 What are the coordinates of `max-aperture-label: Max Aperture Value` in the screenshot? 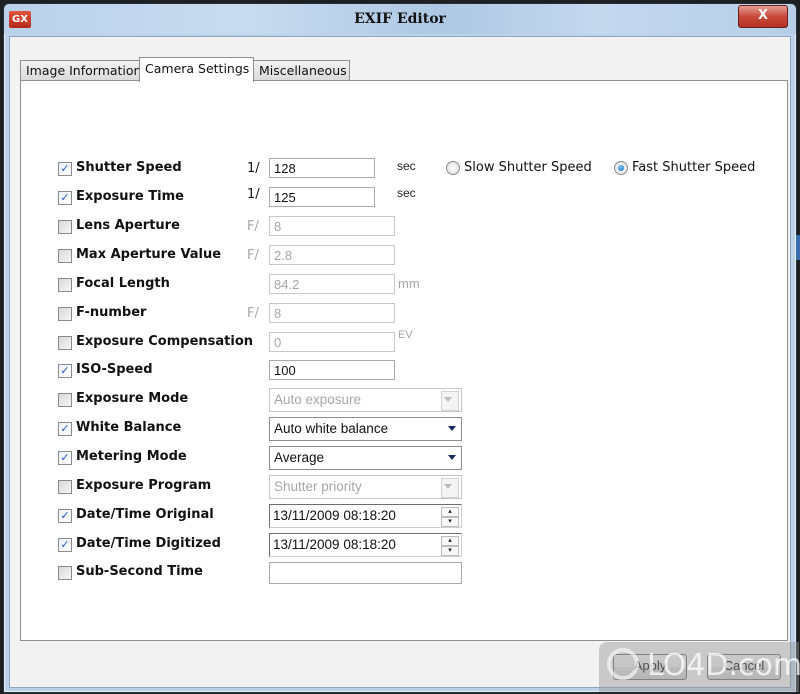 It's located at (149, 254).